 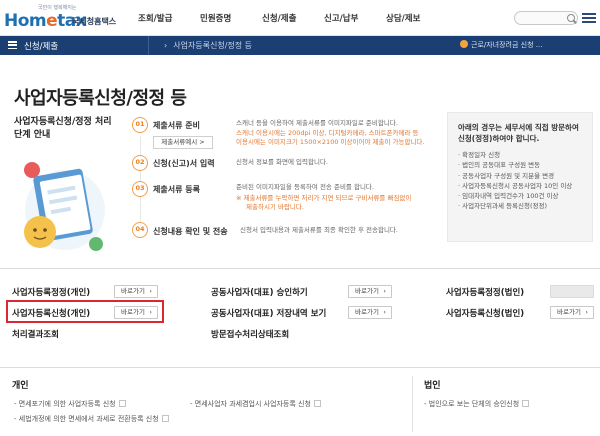 What do you see at coordinates (518, 133) in the screenshot?
I see `info-title: 아래의 경우는 세무서에 직접 방문하여 신청(정정)하여야 합니다.` at bounding box center [518, 133].